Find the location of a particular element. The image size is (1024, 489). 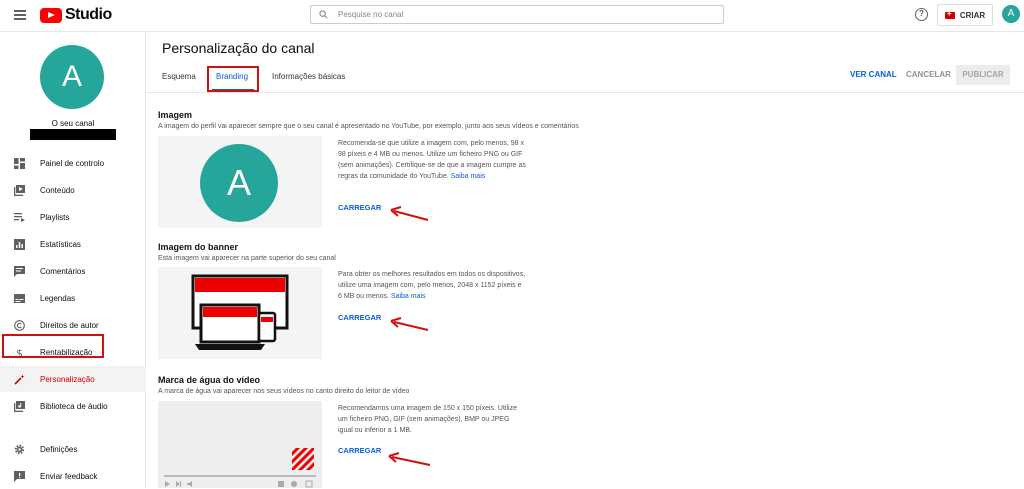

profile-avatar-preview: A is located at coordinates (239, 183).